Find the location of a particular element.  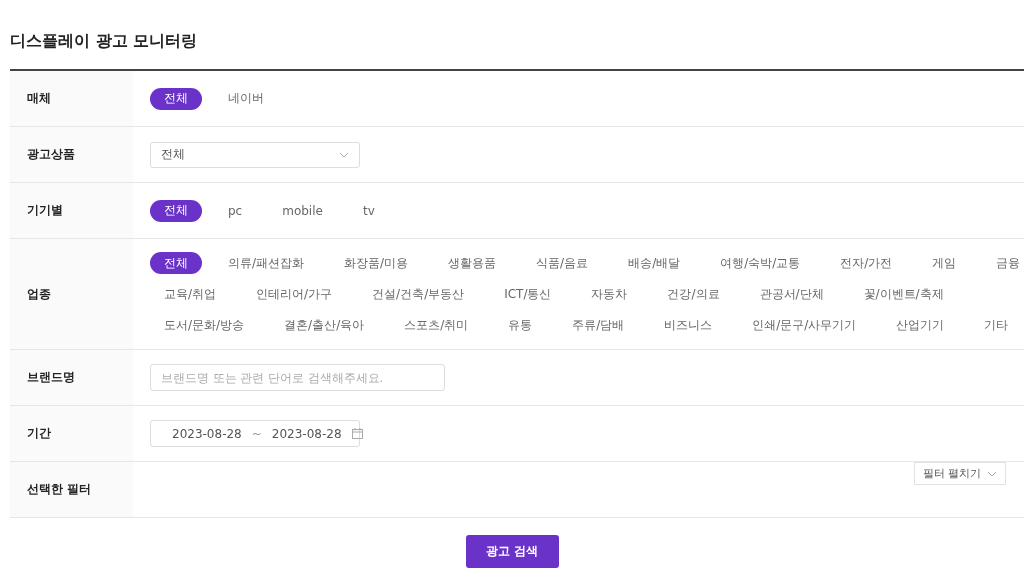

option-chip: 전자/가전 is located at coordinates (866, 263).